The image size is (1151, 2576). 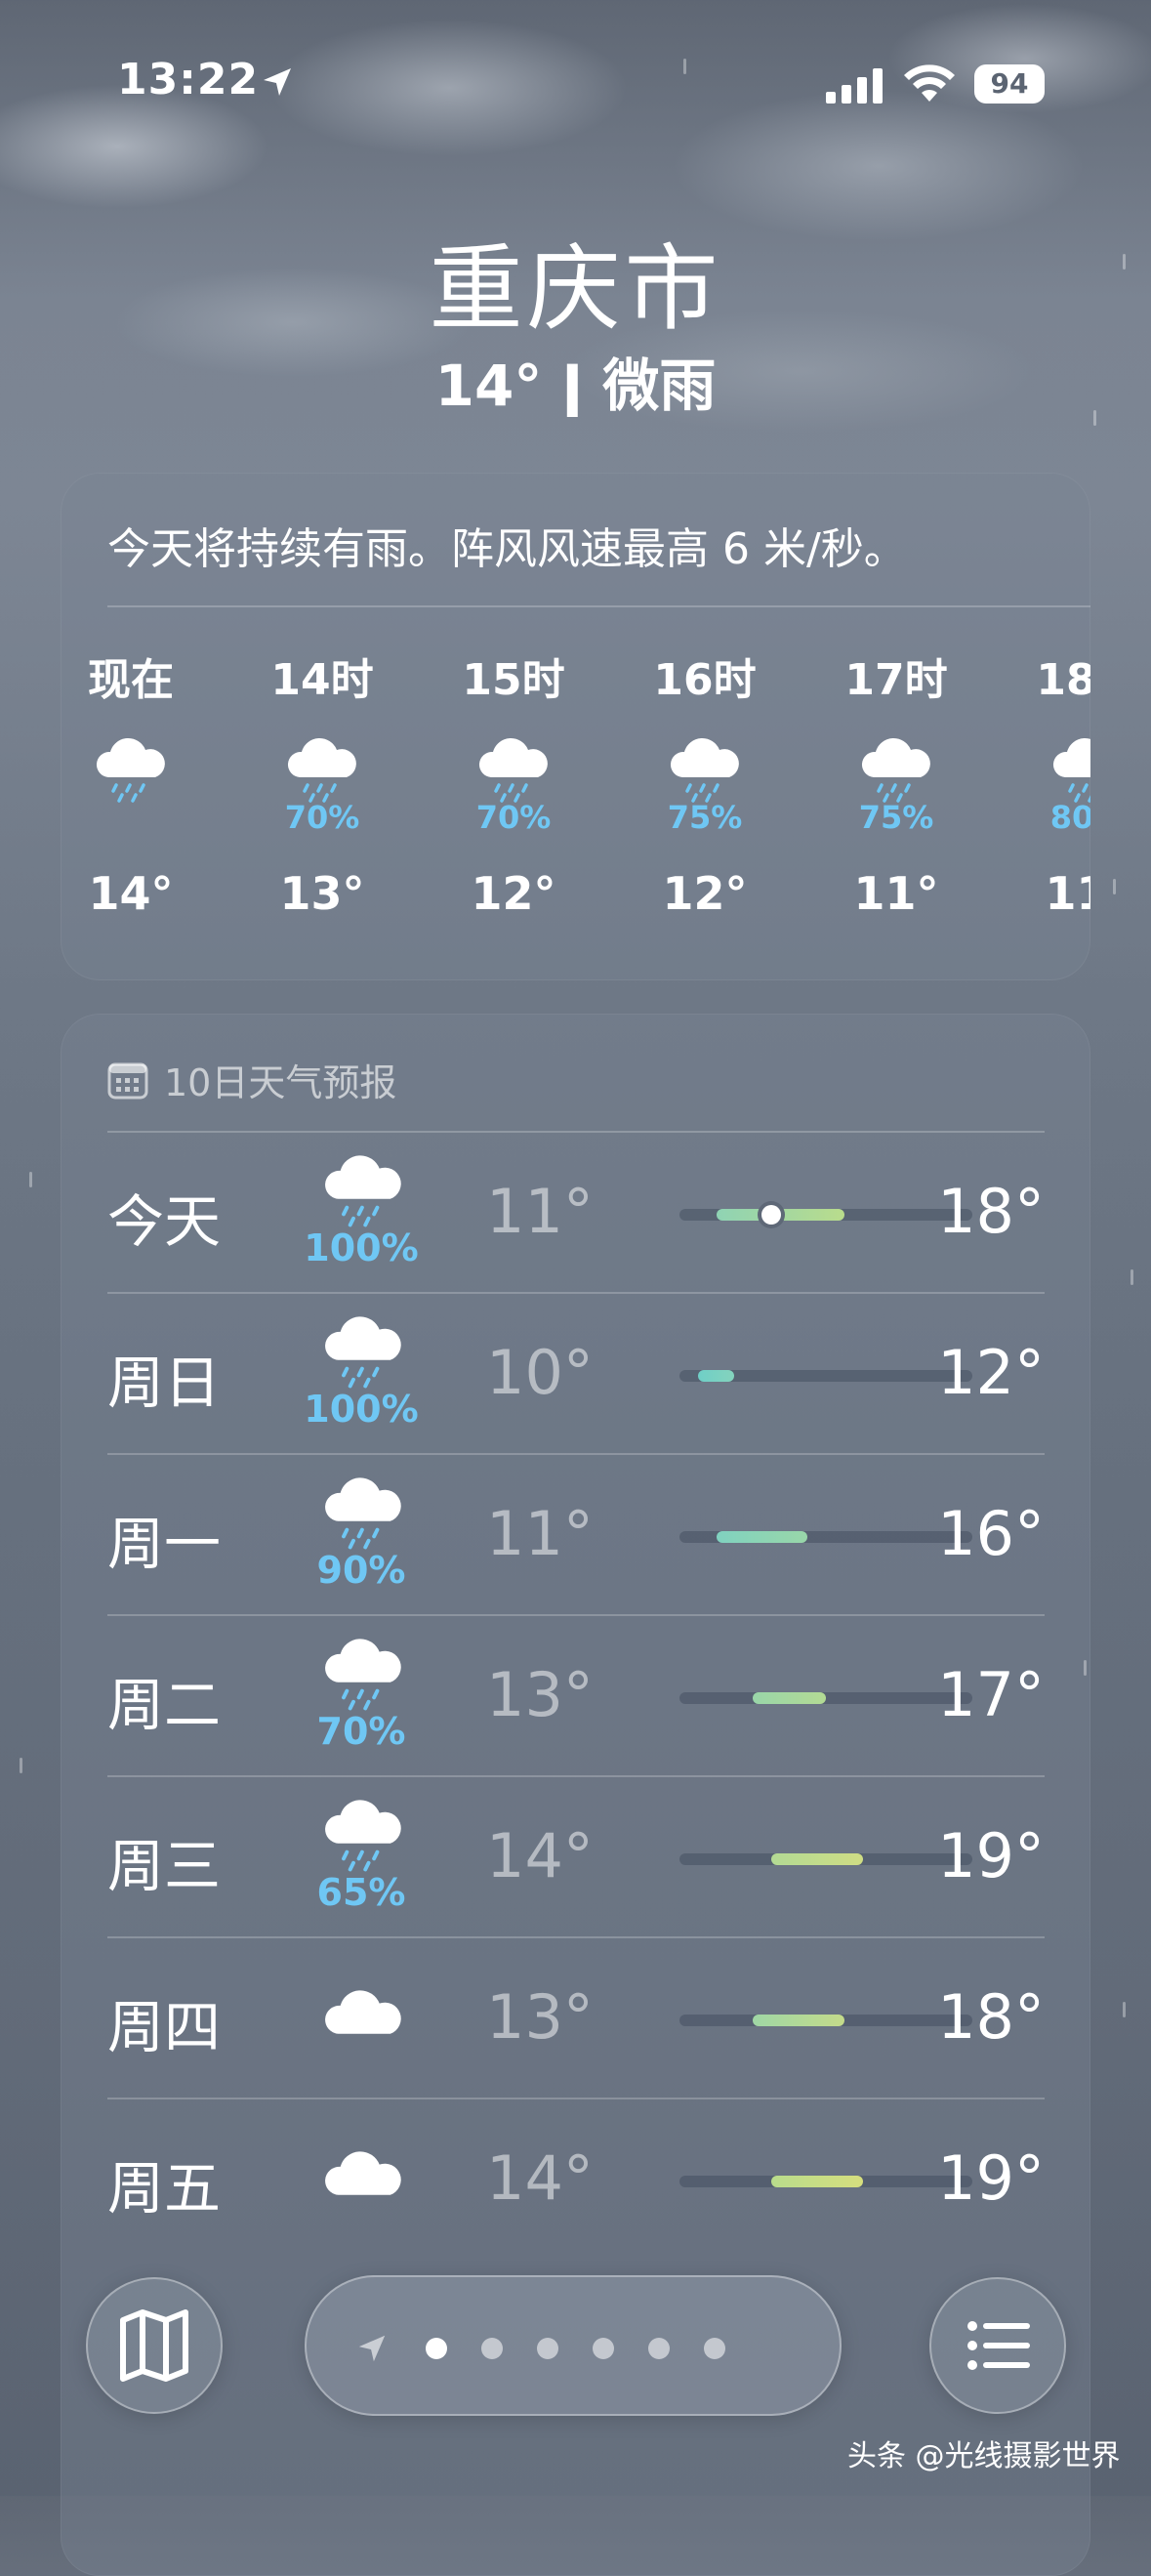 What do you see at coordinates (984, 2452) in the screenshot?
I see `watermark: 头条 @光线摄影世界` at bounding box center [984, 2452].